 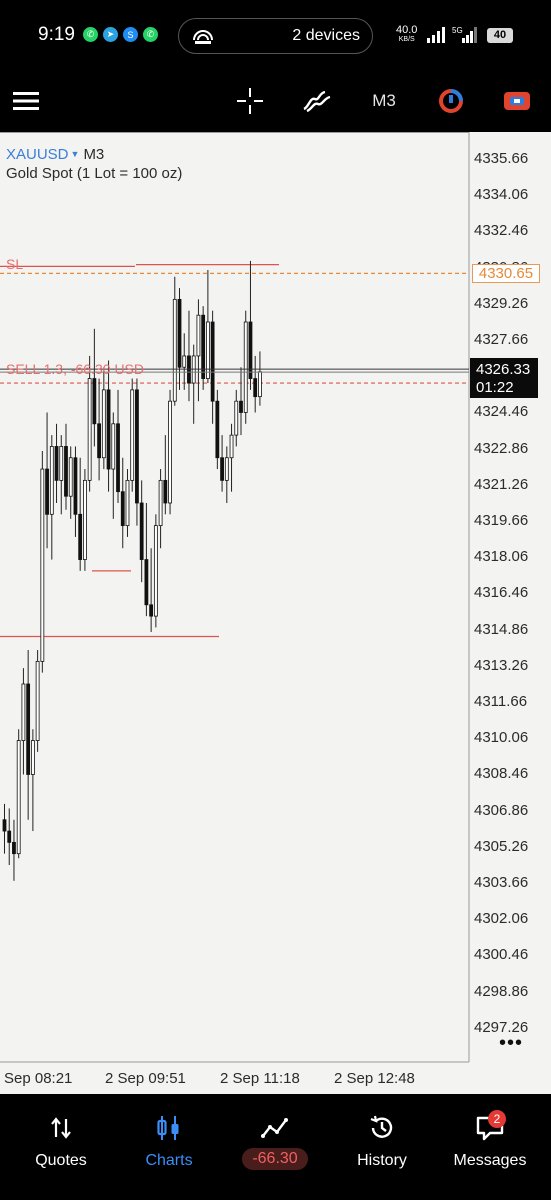 What do you see at coordinates (56, 34) in the screenshot?
I see `status-time: 9:19` at bounding box center [56, 34].